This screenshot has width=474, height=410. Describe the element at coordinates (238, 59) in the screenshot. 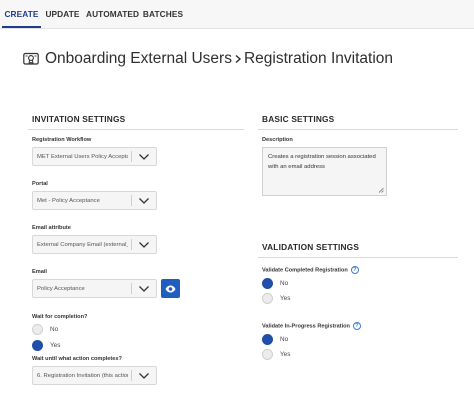

I see `breadcrumb-separator-icon` at that location.